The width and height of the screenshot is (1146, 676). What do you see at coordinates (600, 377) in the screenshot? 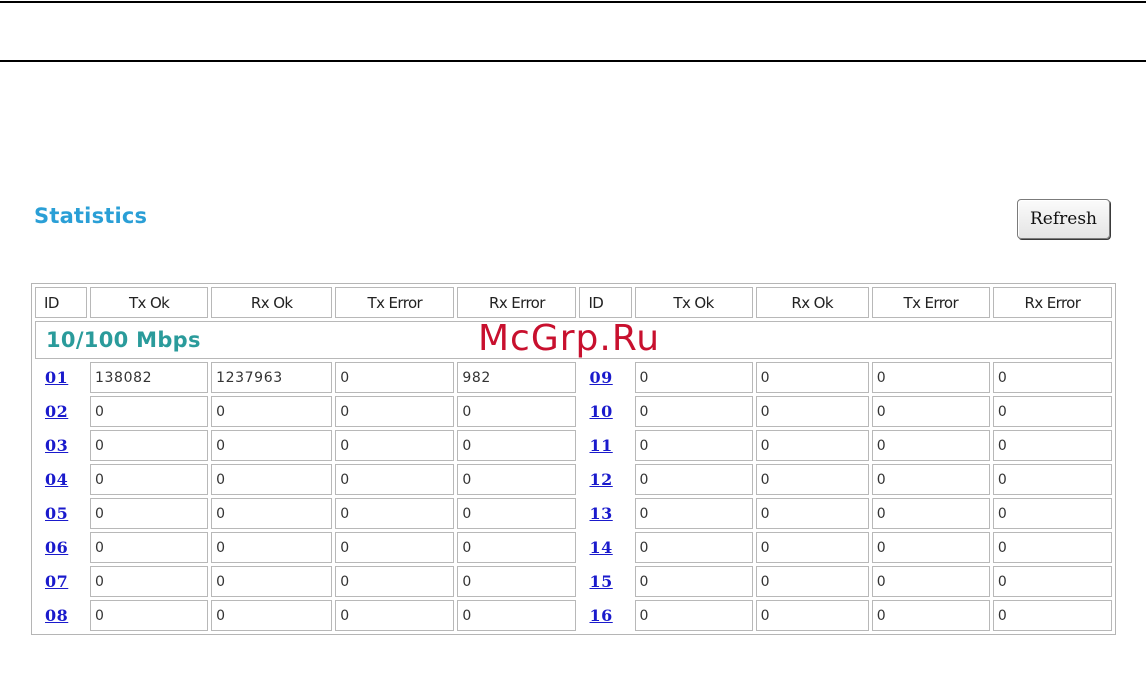
I see `port-link: 09` at bounding box center [600, 377].